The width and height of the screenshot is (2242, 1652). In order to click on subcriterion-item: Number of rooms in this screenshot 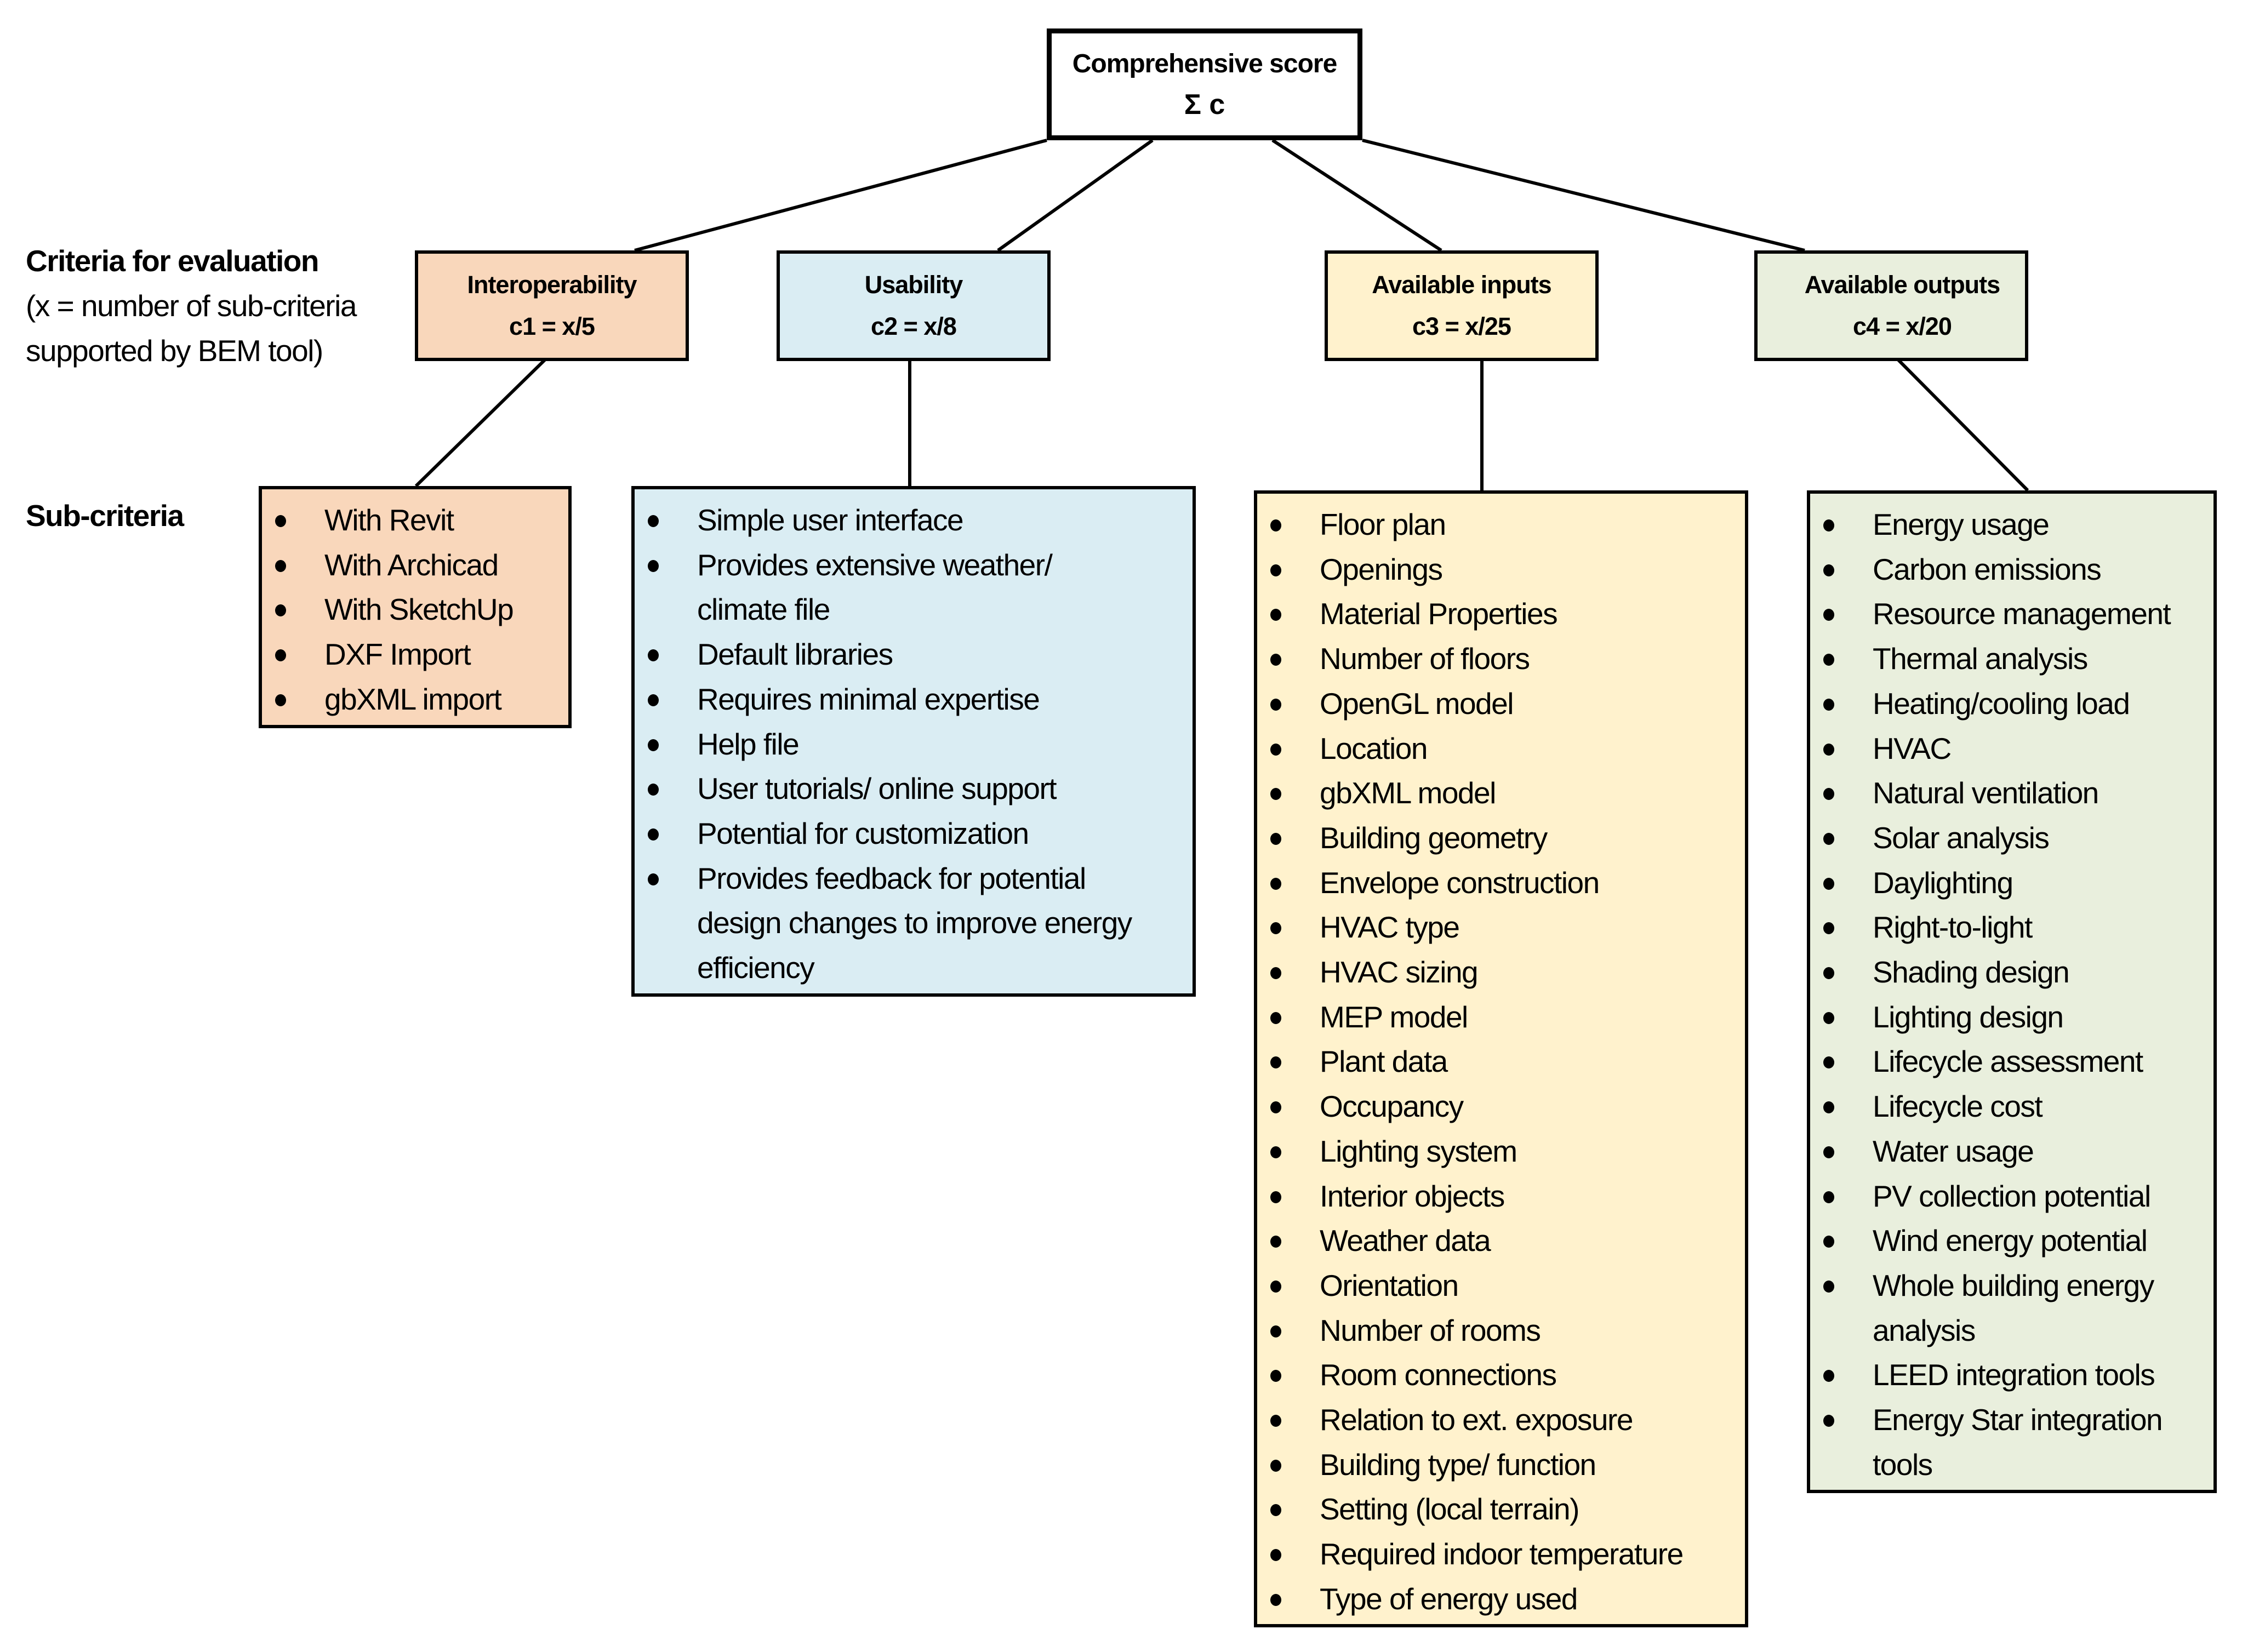, I will do `click(1498, 1330)`.